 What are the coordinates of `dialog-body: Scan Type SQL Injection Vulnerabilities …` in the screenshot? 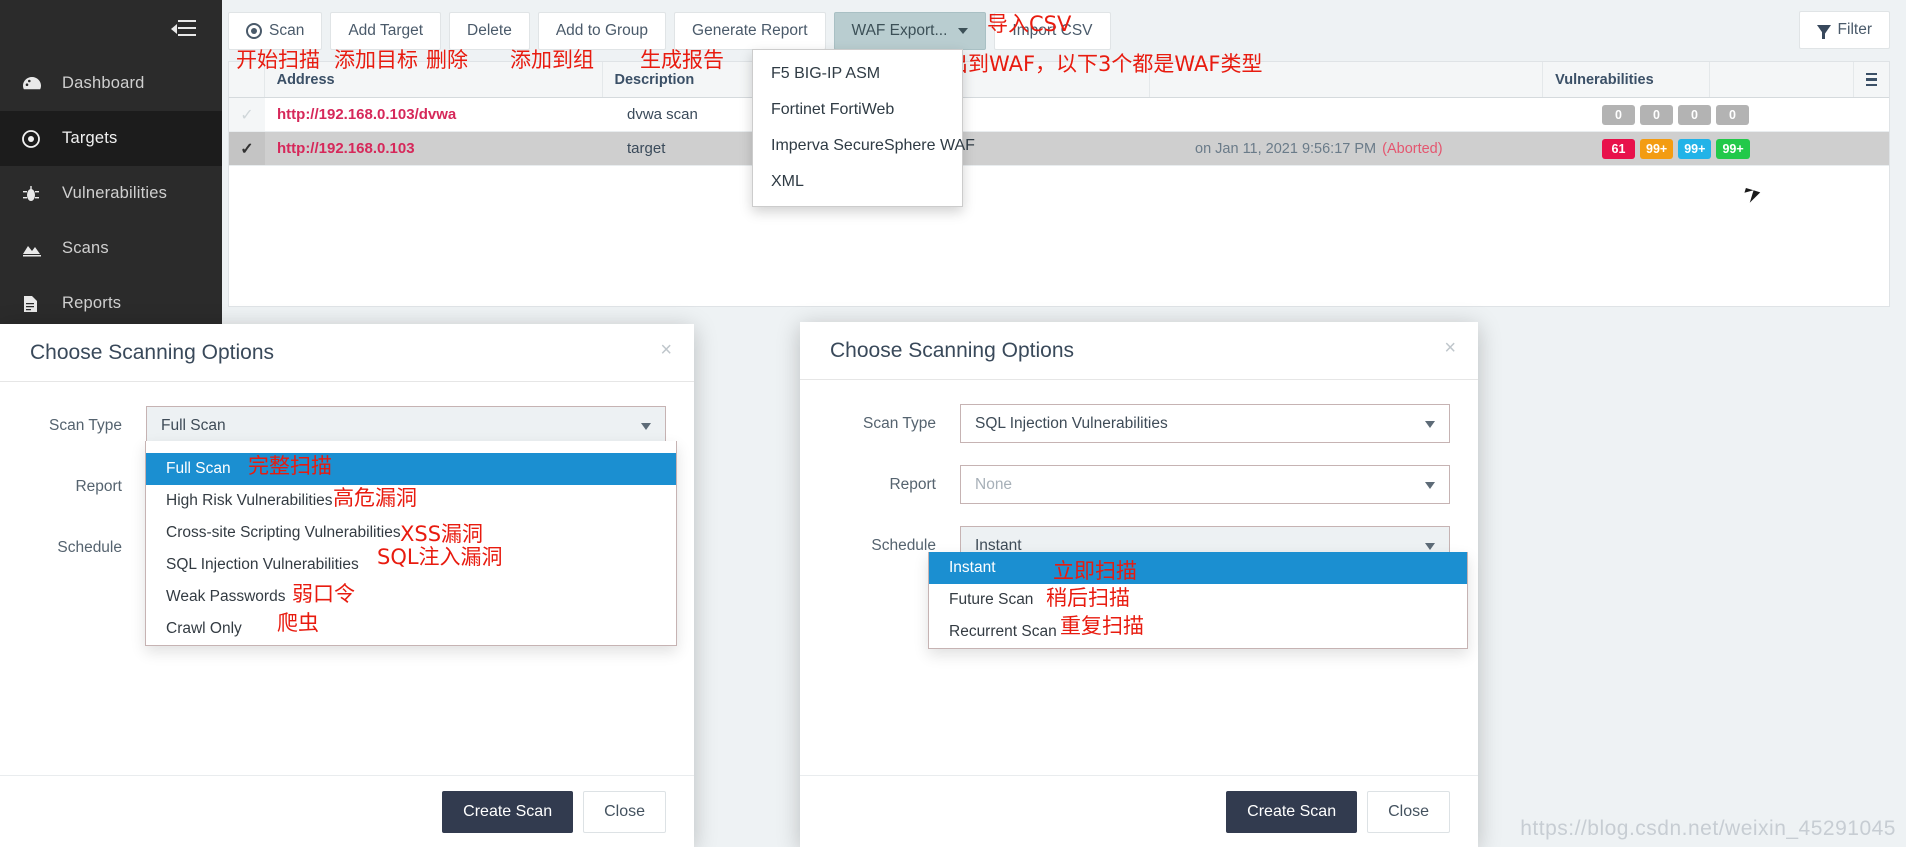 It's located at (1139, 472).